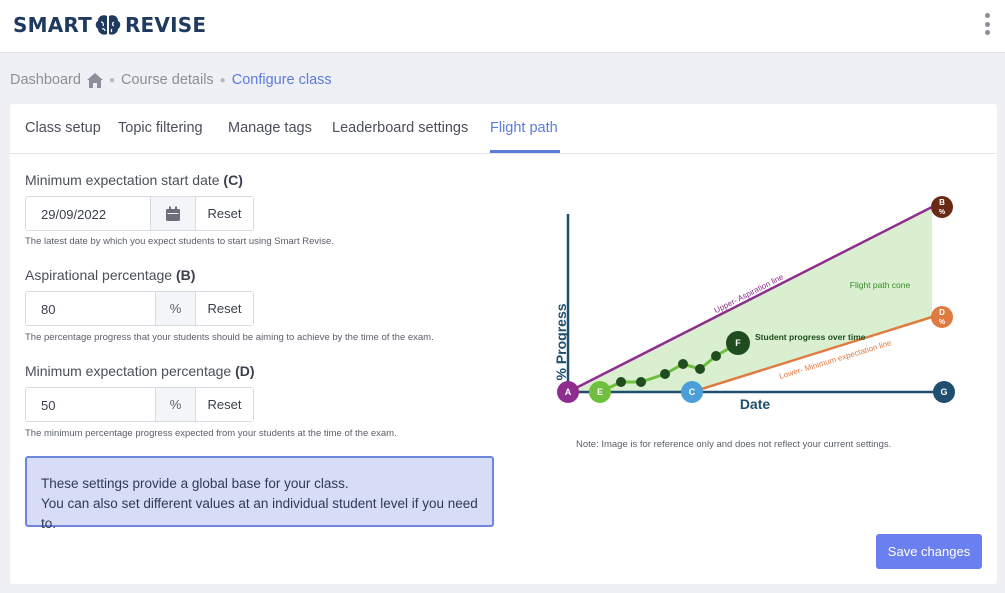 The height and width of the screenshot is (593, 1005). I want to click on more-options-icon, so click(987, 24).